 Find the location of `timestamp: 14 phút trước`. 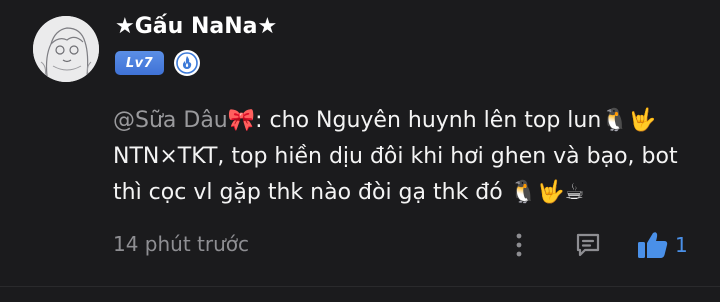

timestamp: 14 phút trước is located at coordinates (181, 244).